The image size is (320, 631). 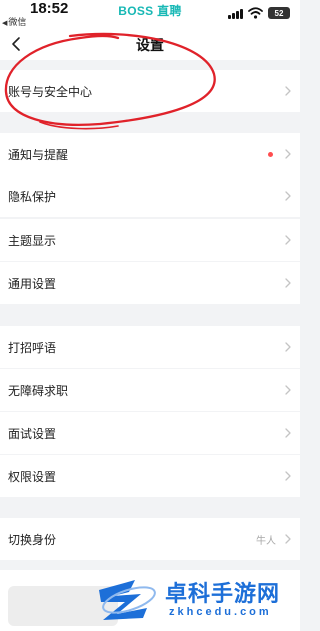 What do you see at coordinates (32, 196) in the screenshot?
I see `settings-item-label: 隐私保护` at bounding box center [32, 196].